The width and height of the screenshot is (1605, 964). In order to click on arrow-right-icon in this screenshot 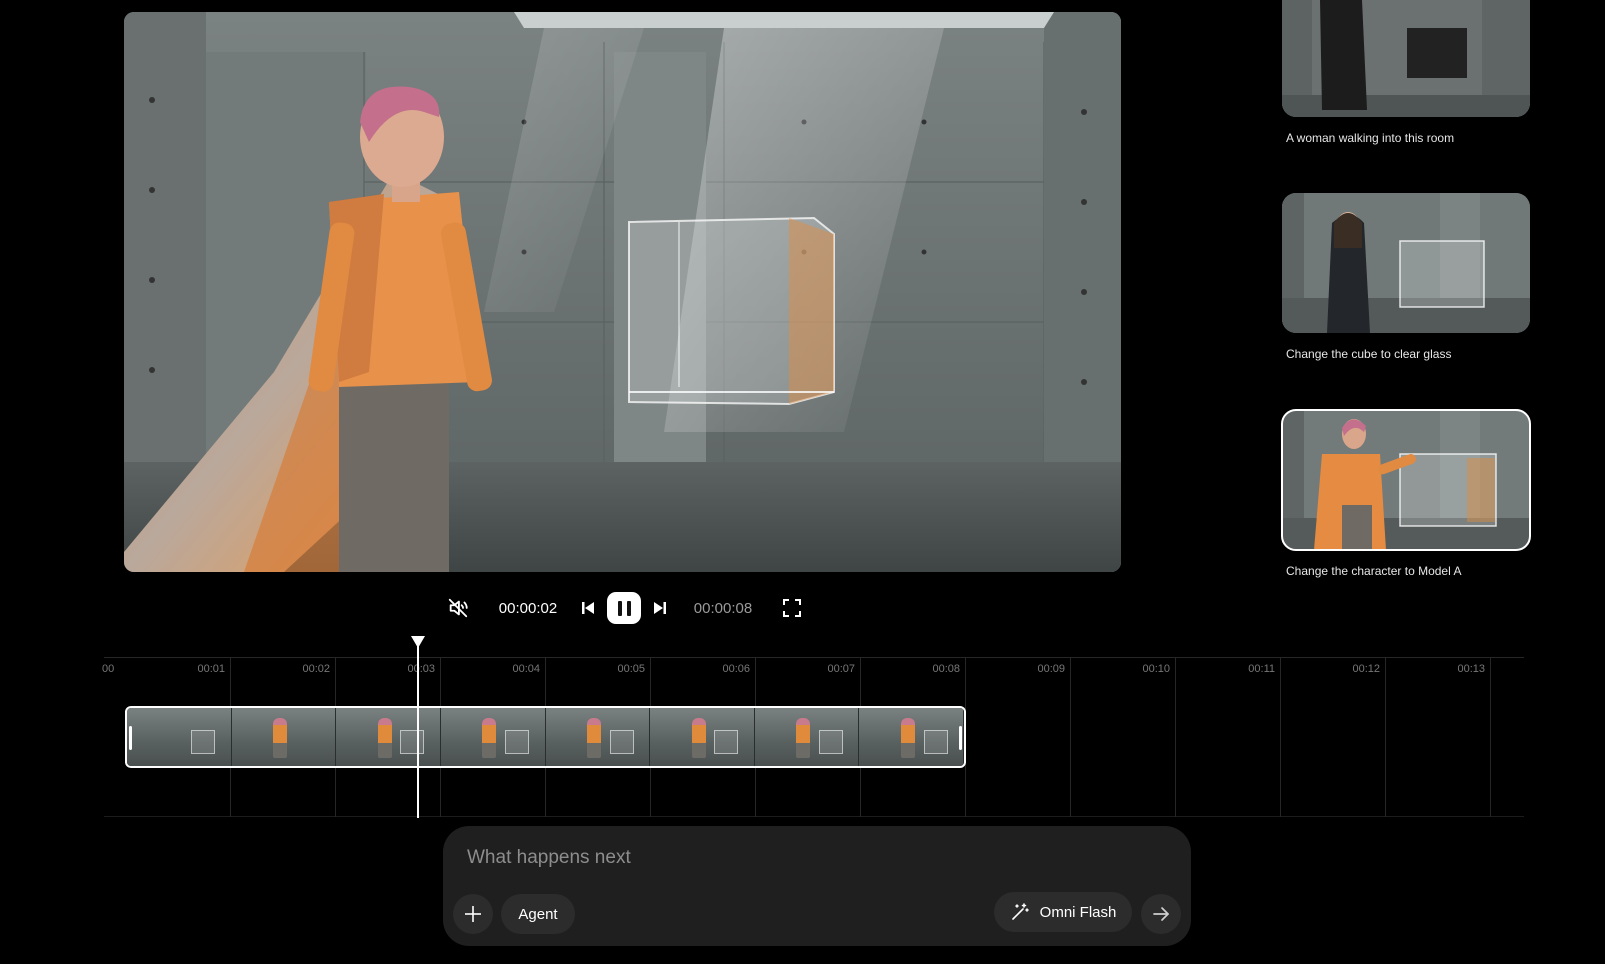, I will do `click(1161, 914)`.